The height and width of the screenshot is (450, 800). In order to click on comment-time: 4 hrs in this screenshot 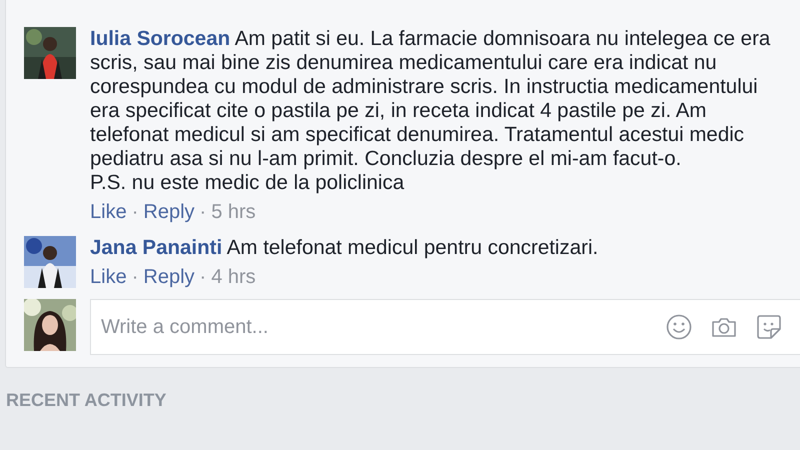, I will do `click(233, 277)`.